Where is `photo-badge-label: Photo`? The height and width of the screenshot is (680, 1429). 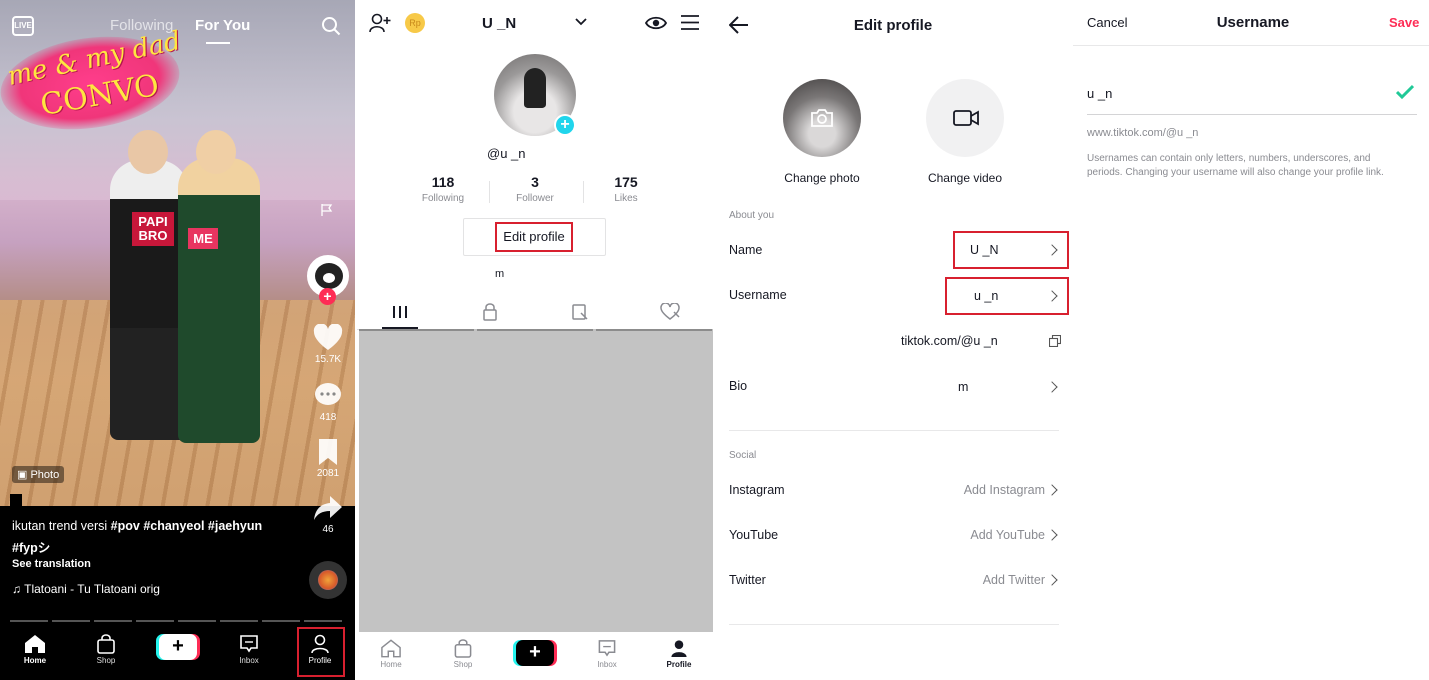
photo-badge-label: Photo is located at coordinates (45, 475).